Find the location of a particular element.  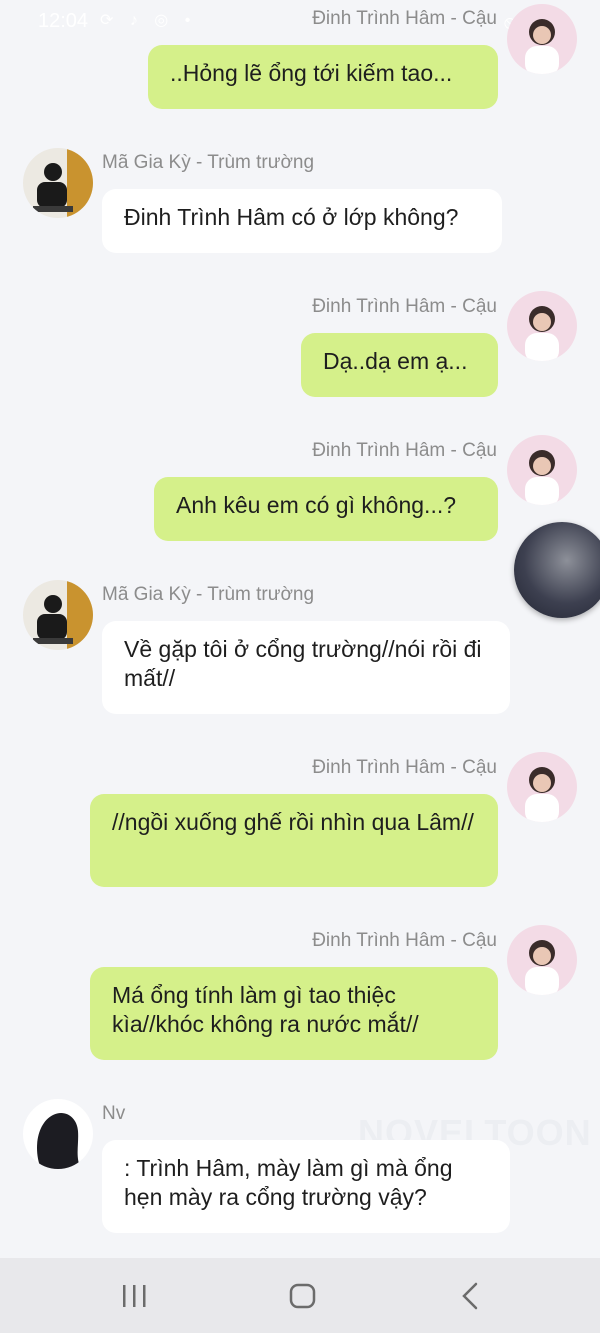

home-icon is located at coordinates (302, 1296).